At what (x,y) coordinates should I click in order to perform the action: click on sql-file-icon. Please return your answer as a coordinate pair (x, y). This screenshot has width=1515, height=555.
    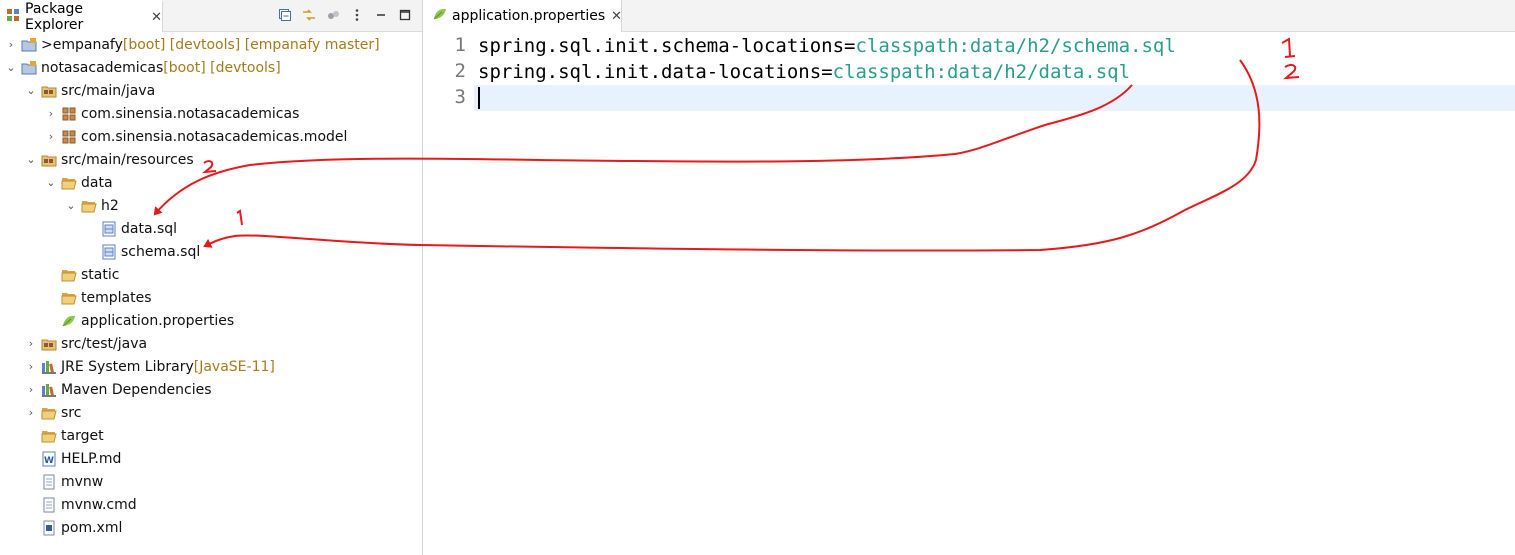
    Looking at the image, I should click on (109, 252).